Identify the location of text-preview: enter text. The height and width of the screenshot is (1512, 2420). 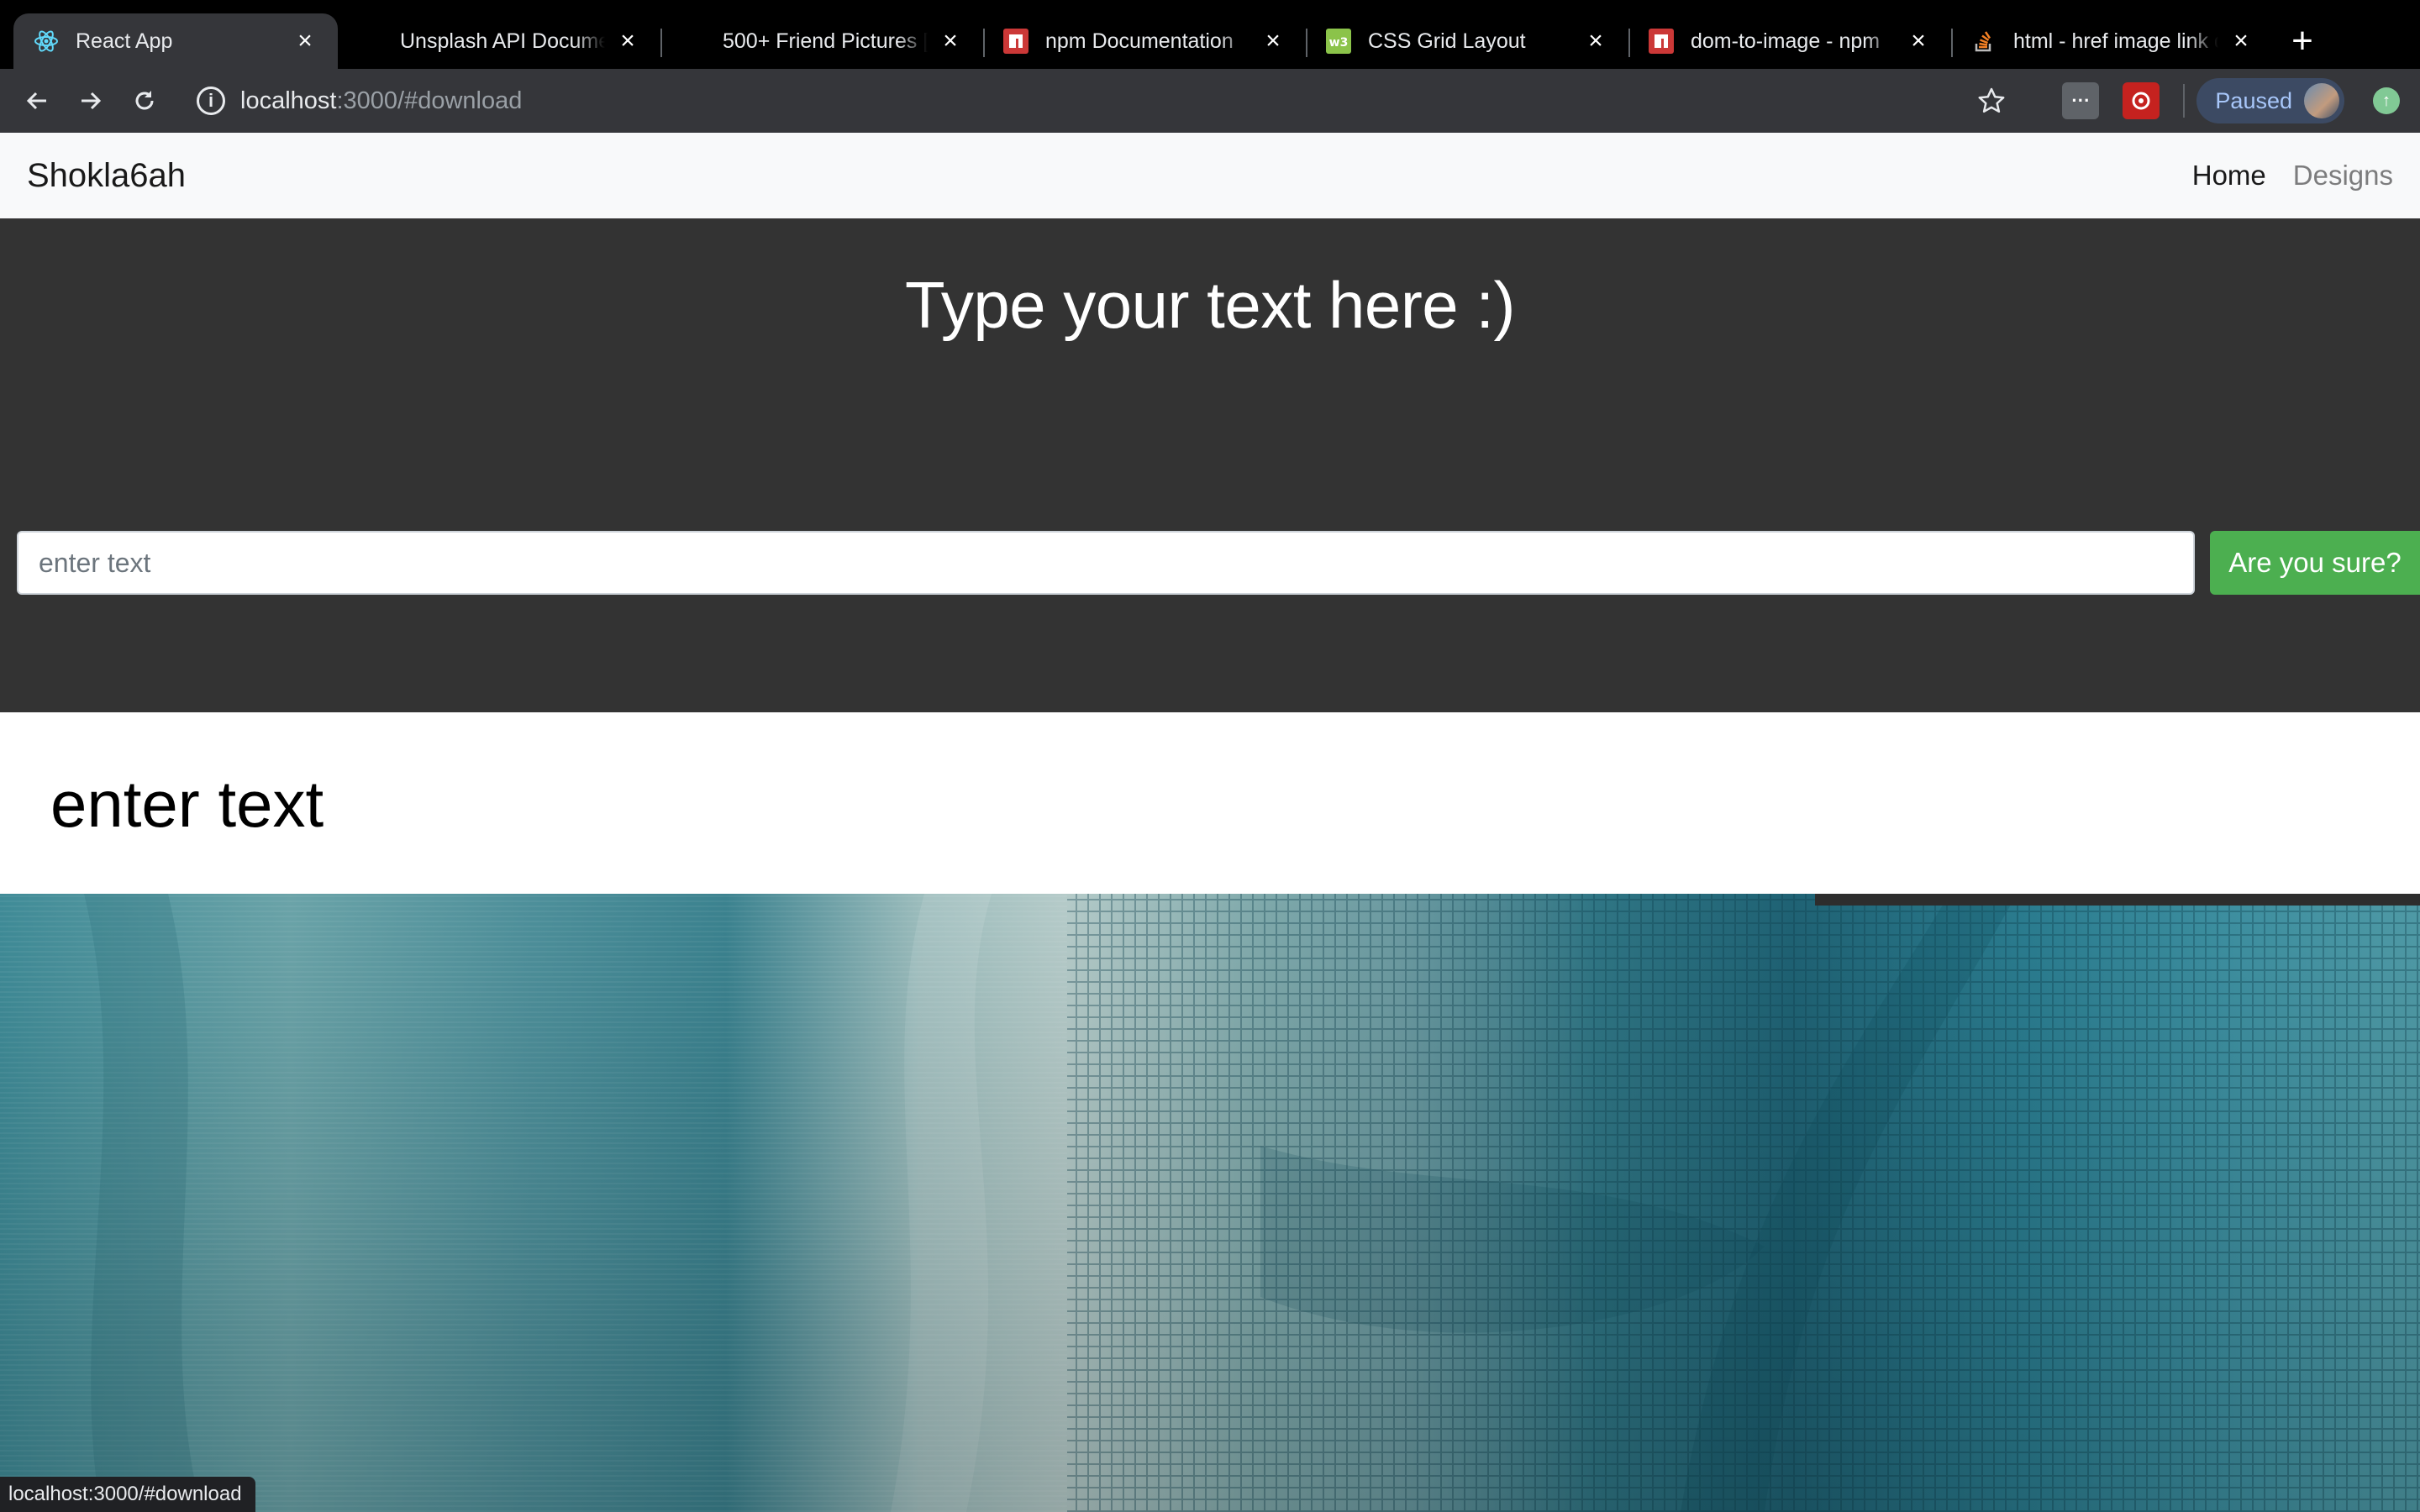
(1210, 803).